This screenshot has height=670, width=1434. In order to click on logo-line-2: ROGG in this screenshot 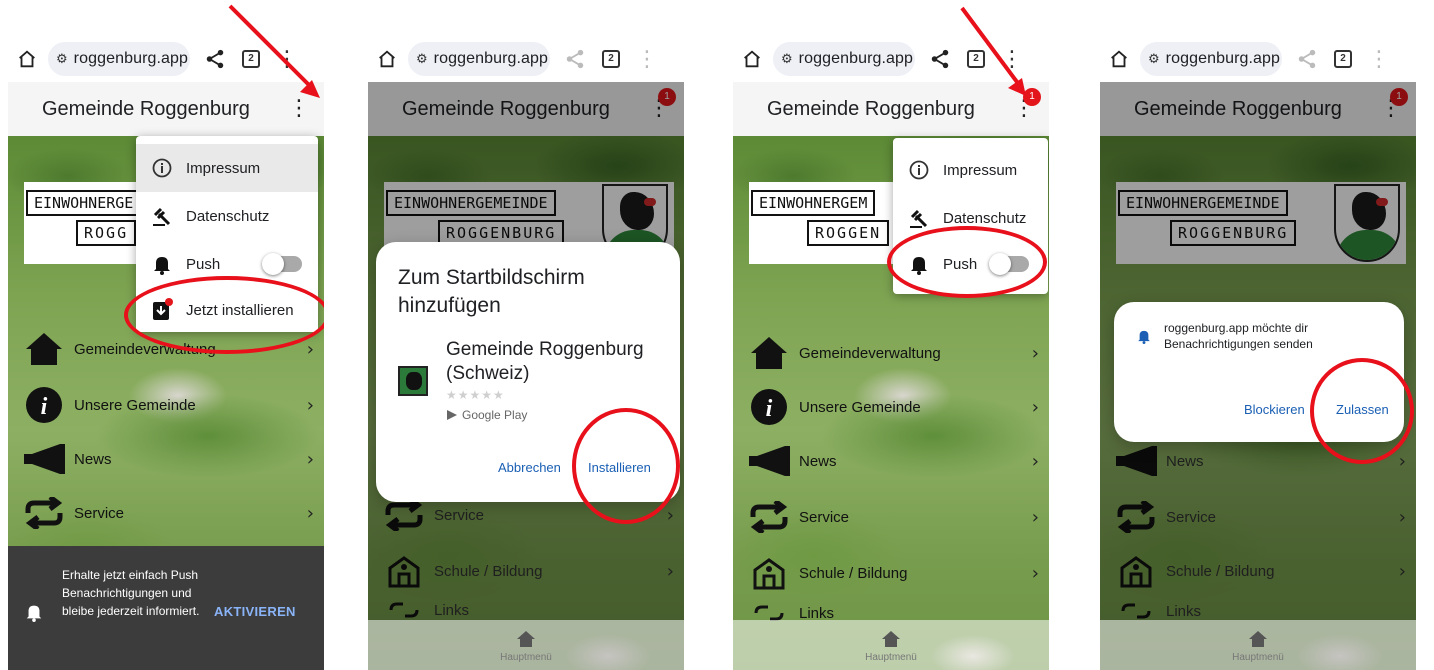, I will do `click(106, 233)`.